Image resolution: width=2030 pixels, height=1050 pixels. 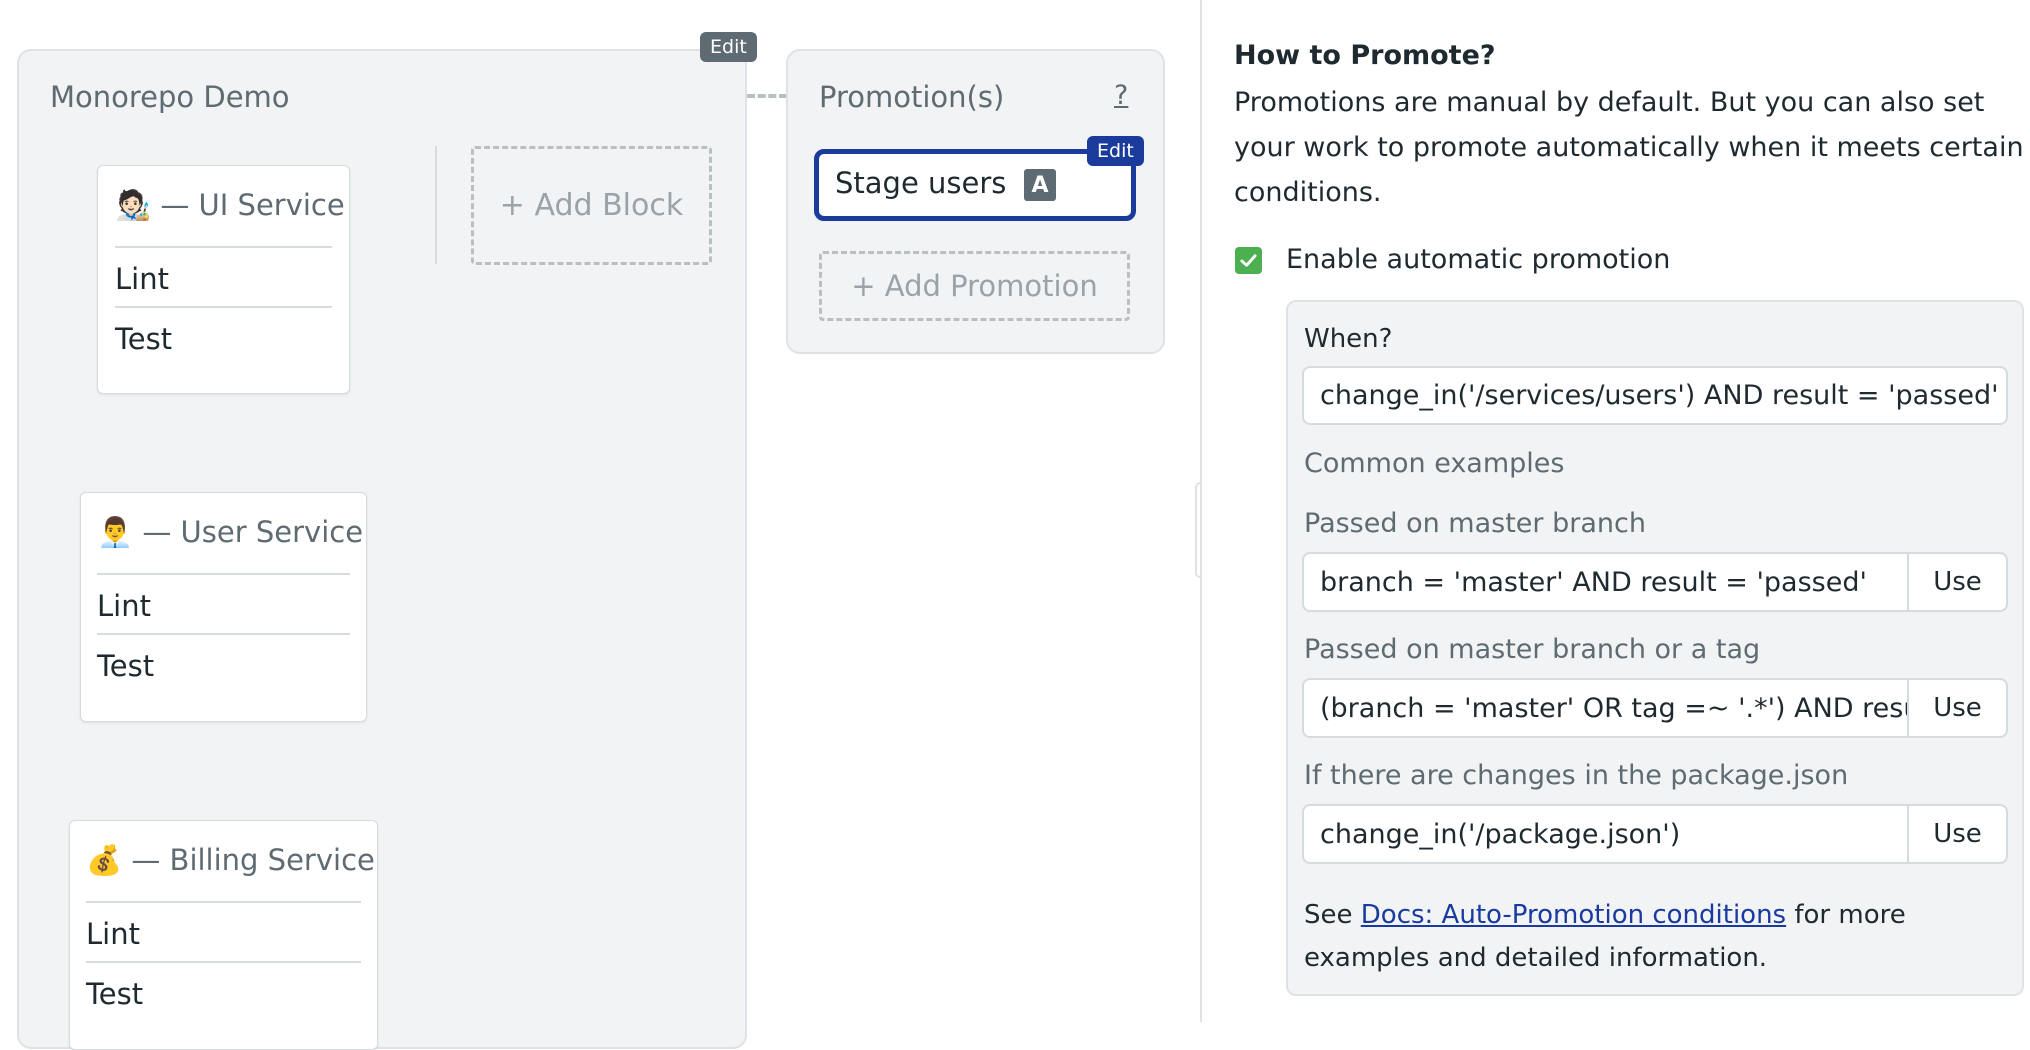 I want to click on block-header: 👨‍💼 — User Service, so click(x=230, y=532).